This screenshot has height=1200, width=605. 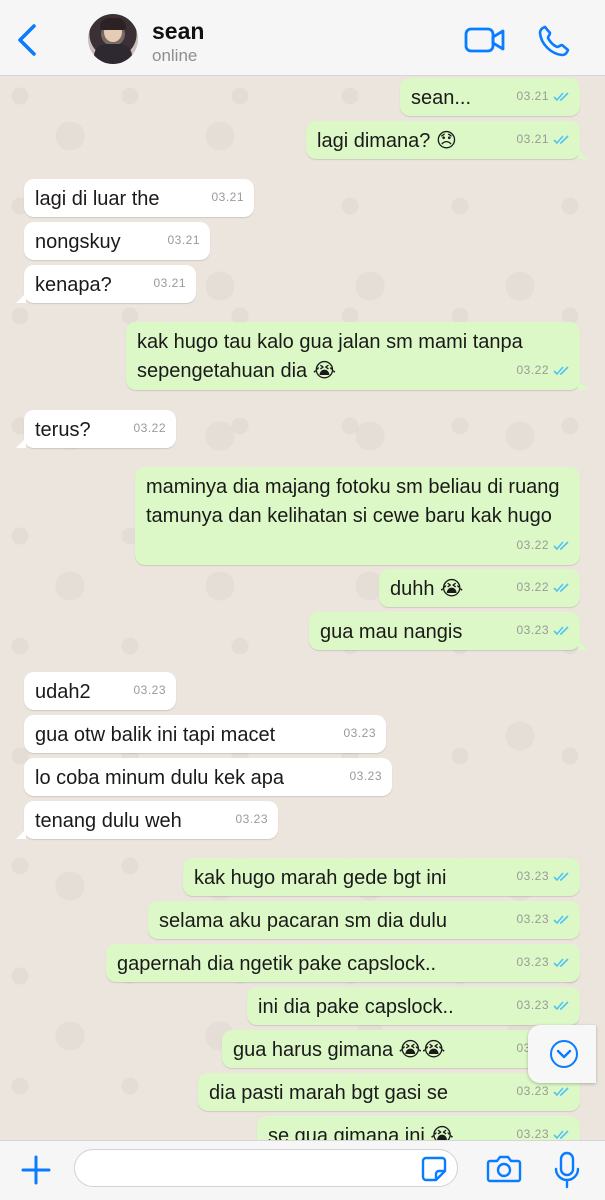 What do you see at coordinates (320, 878) in the screenshot?
I see `message-text: kak hugo marah gede bgt ini` at bounding box center [320, 878].